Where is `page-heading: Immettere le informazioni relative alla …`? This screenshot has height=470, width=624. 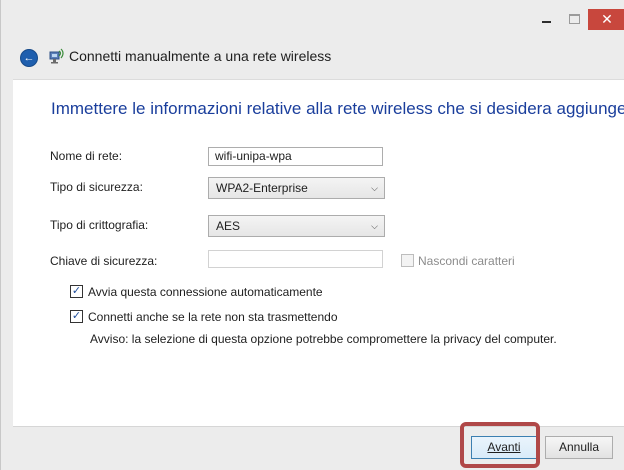
page-heading: Immettere le informazioni relative alla … is located at coordinates (337, 108).